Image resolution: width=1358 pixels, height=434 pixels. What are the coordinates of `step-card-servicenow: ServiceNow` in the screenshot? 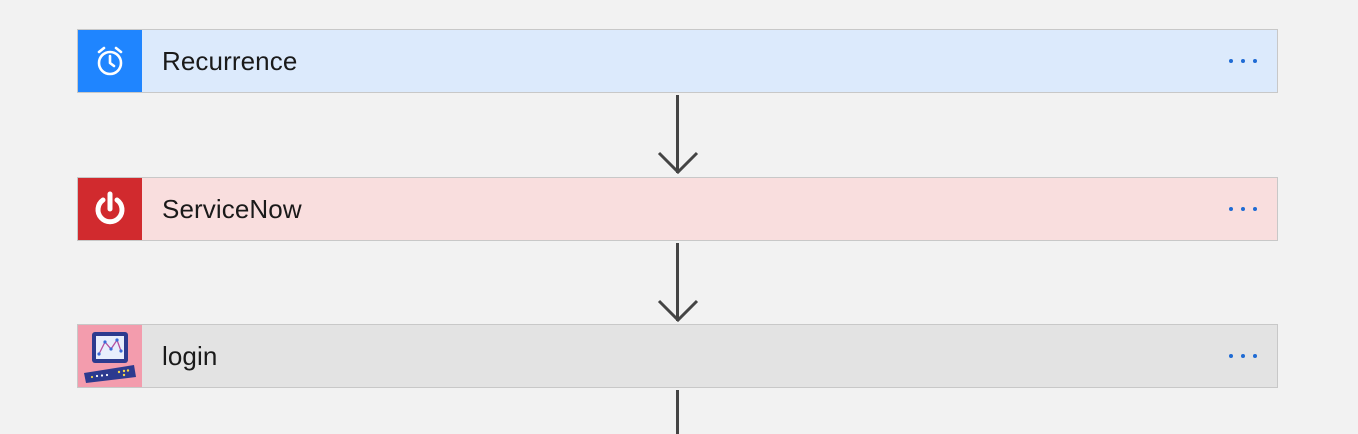 It's located at (677, 209).